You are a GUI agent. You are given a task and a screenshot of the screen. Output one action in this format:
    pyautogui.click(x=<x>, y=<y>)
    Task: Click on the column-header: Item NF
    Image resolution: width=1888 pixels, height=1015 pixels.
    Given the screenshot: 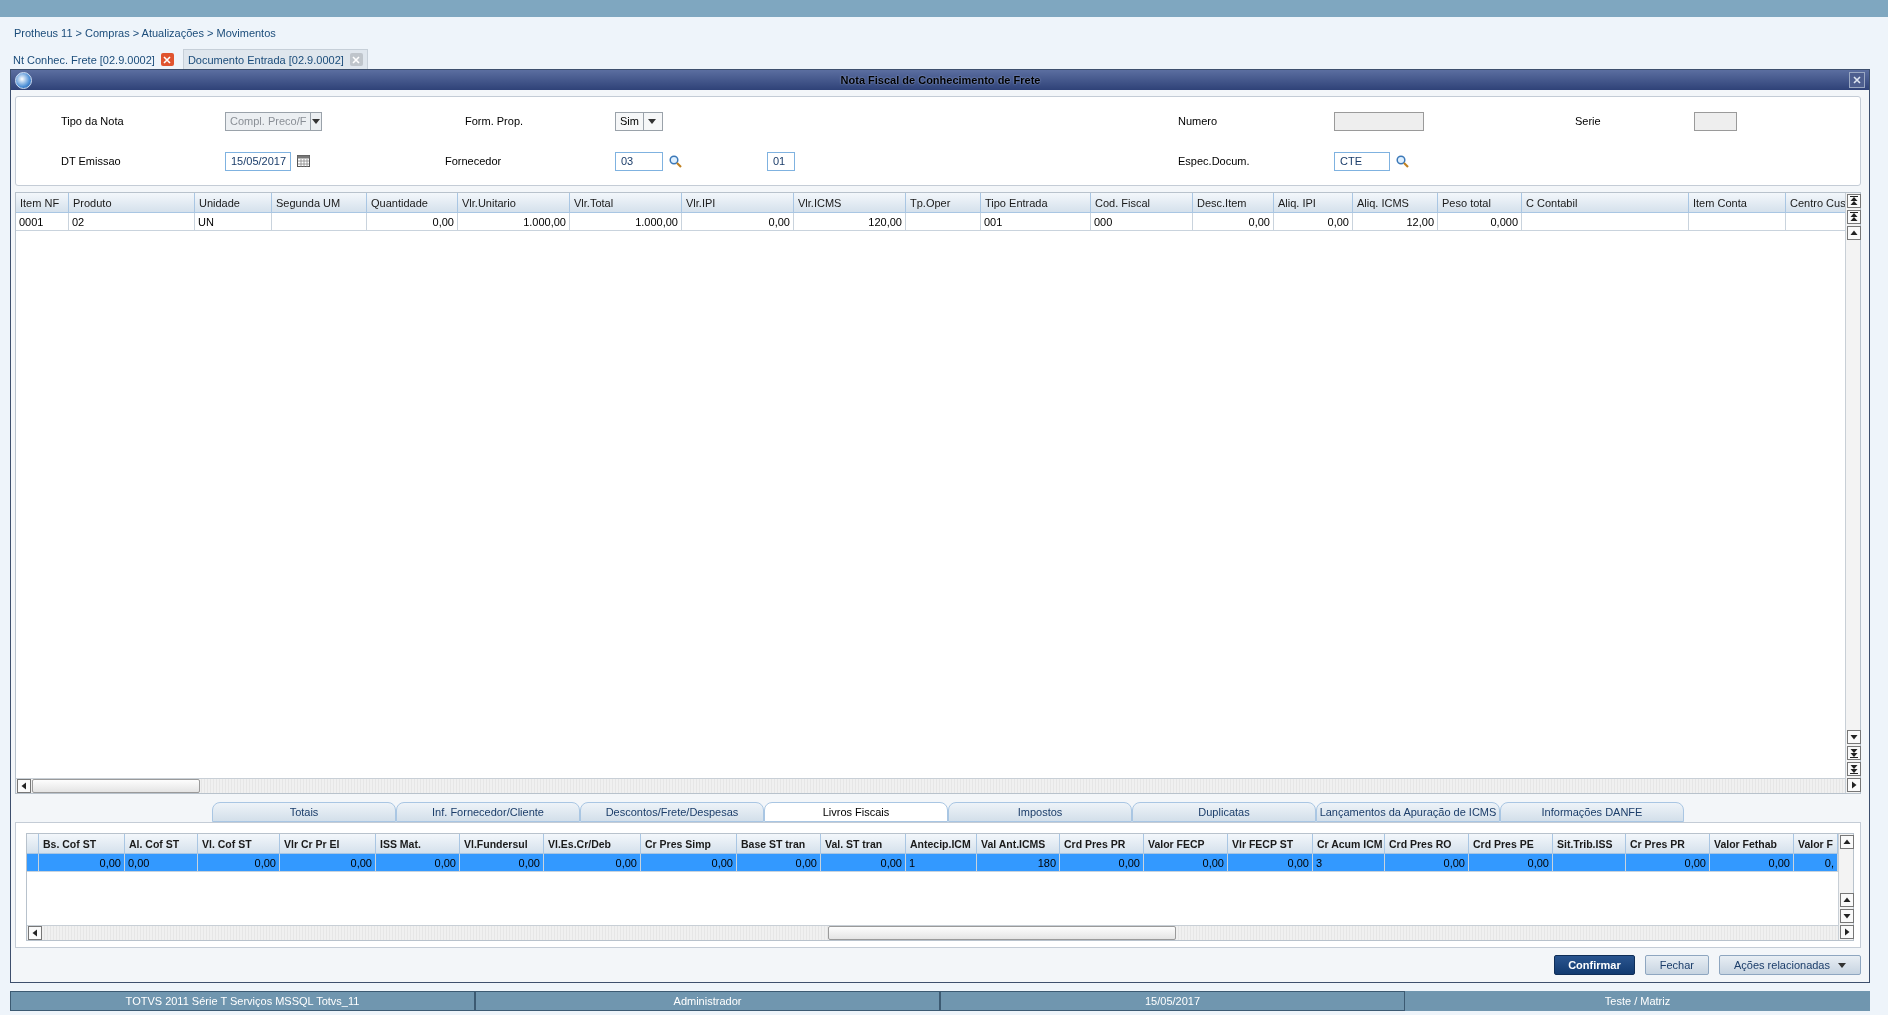 What is the action you would take?
    pyautogui.click(x=42, y=202)
    